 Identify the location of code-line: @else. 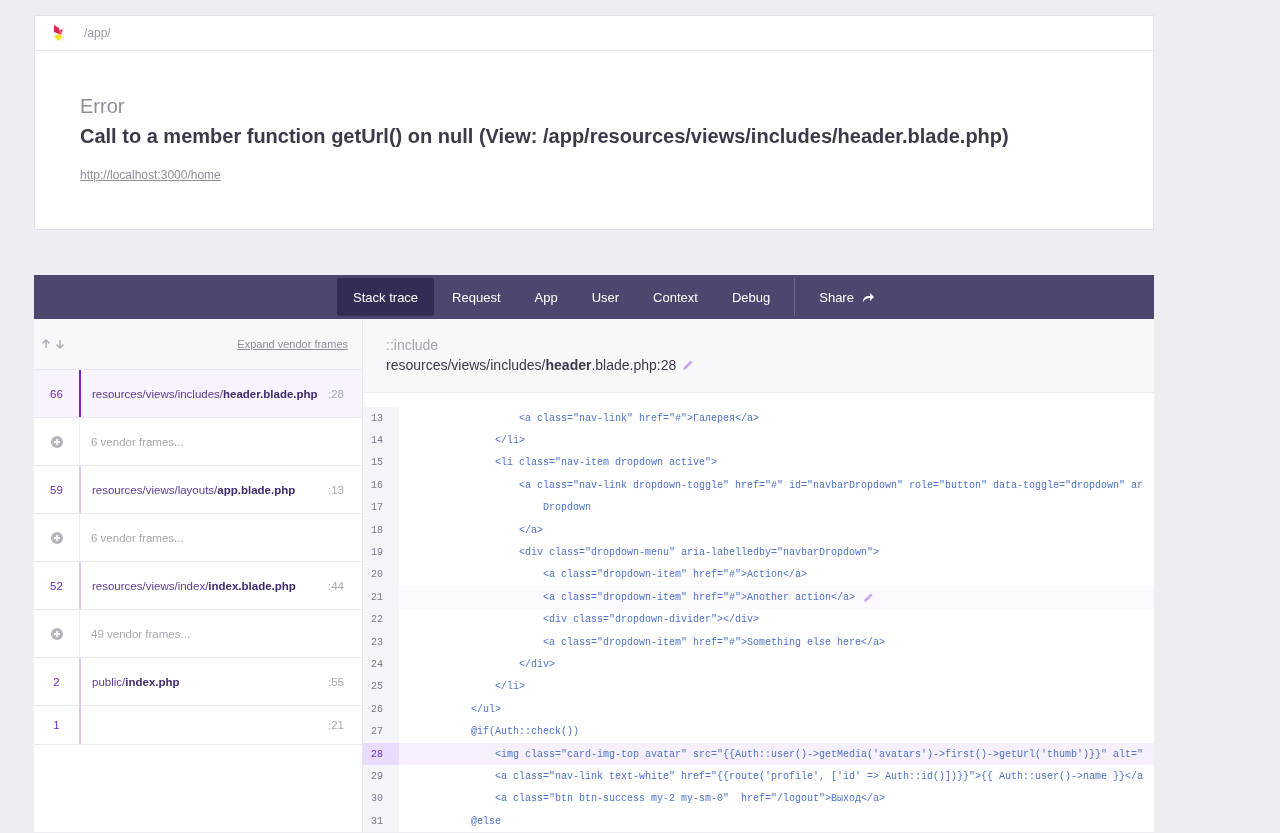
(486, 821).